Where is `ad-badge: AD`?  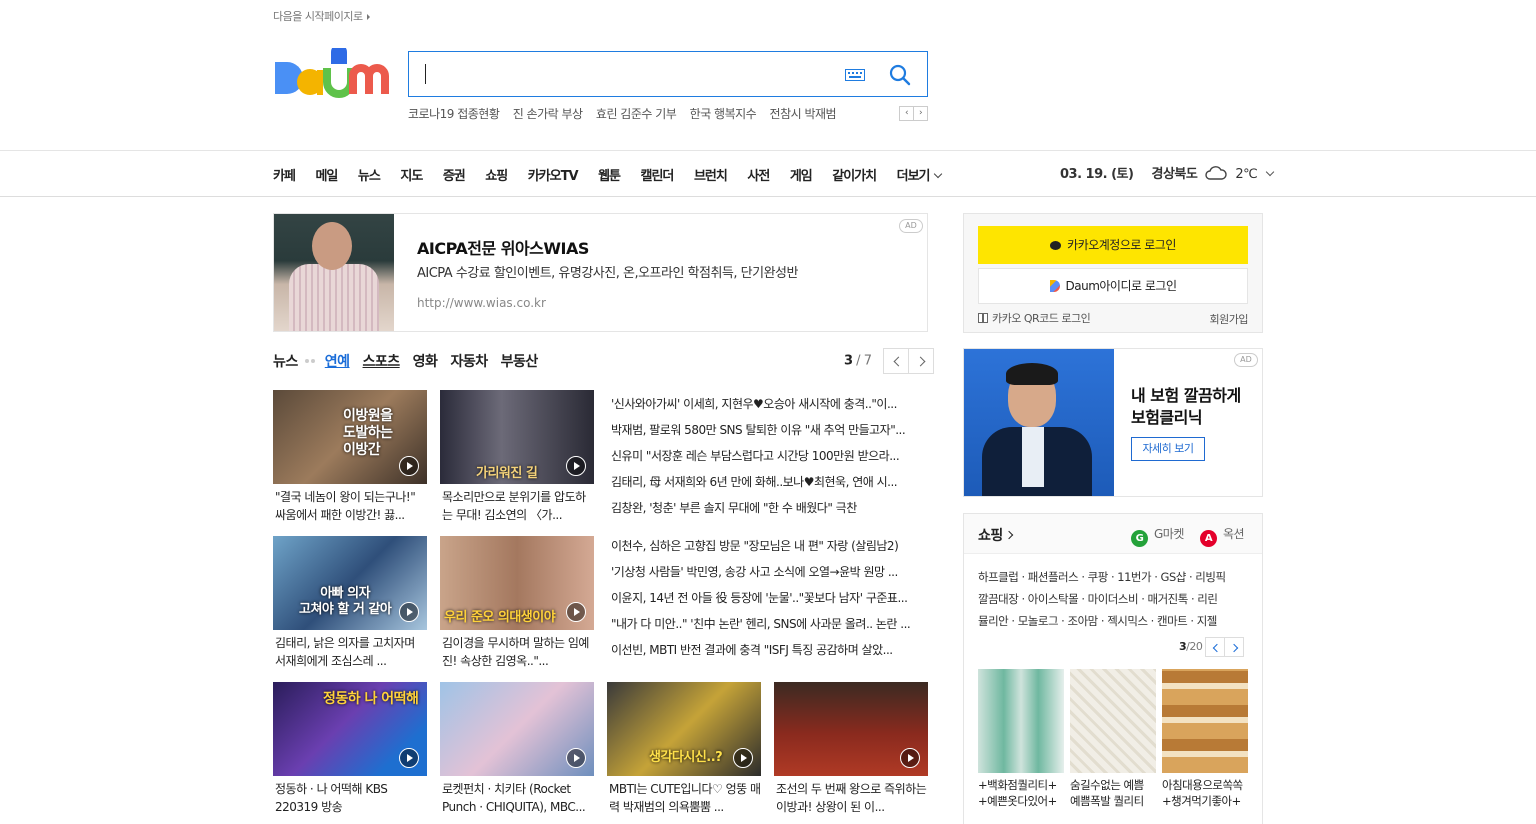
ad-badge: AD is located at coordinates (911, 226).